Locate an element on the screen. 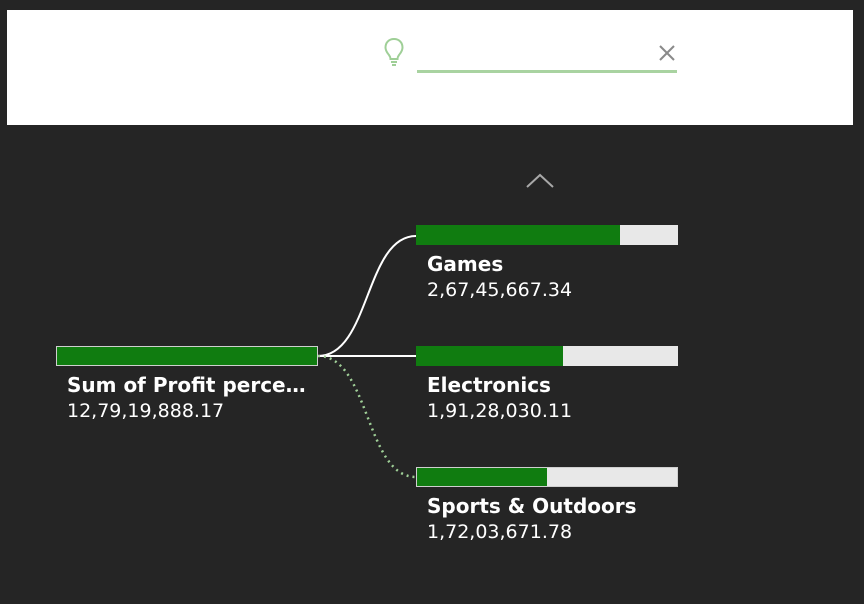 The width and height of the screenshot is (864, 604). electronics-label: Electronics is located at coordinates (489, 385).